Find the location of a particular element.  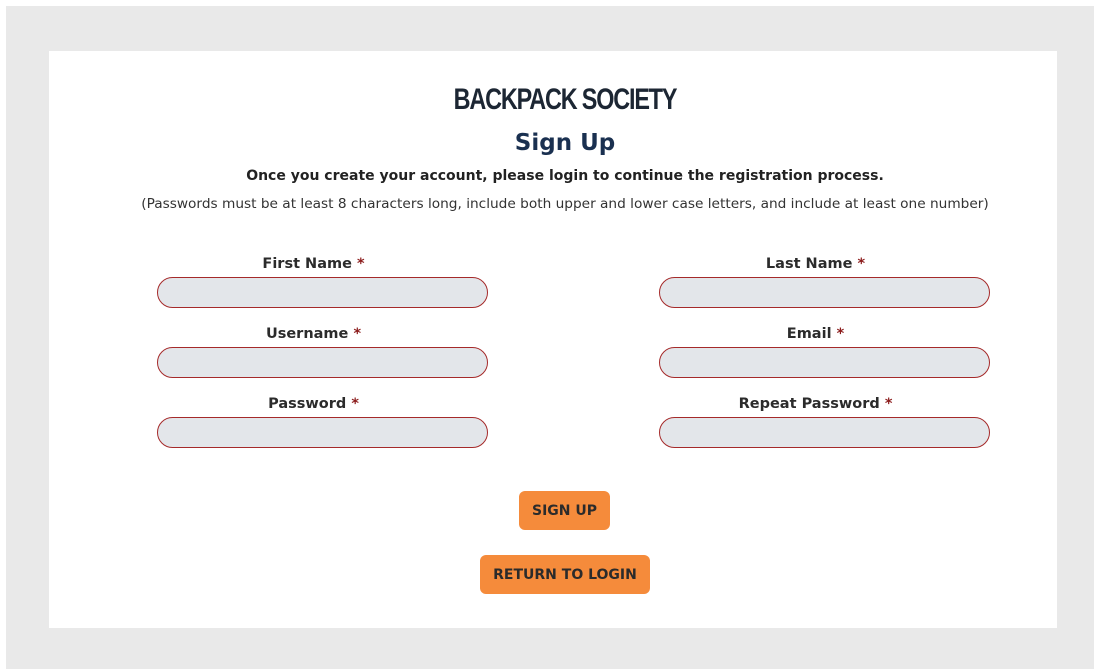

username-label-text: Username is located at coordinates (307, 334).